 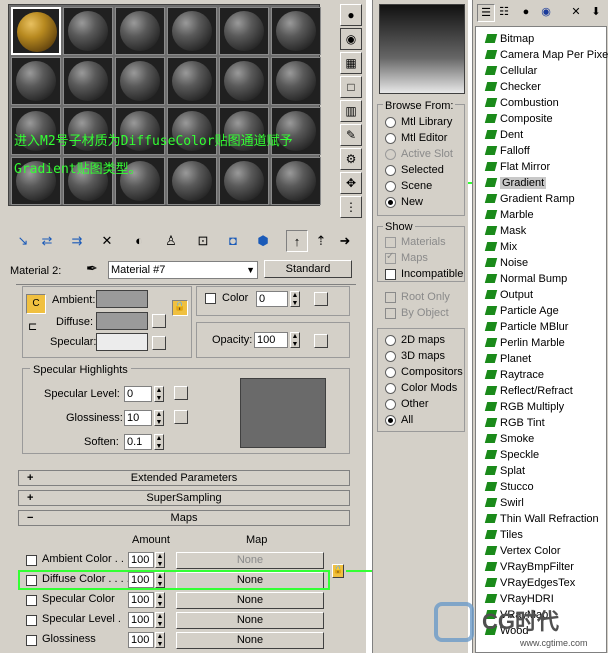 I want to click on map-list-item: Gradient Ramp, so click(x=529, y=199).